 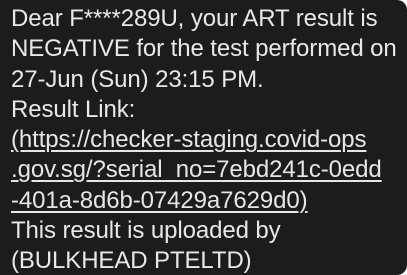 I want to click on result-link-part-1: (https://checker-staging.covid-ops, so click(x=204, y=140).